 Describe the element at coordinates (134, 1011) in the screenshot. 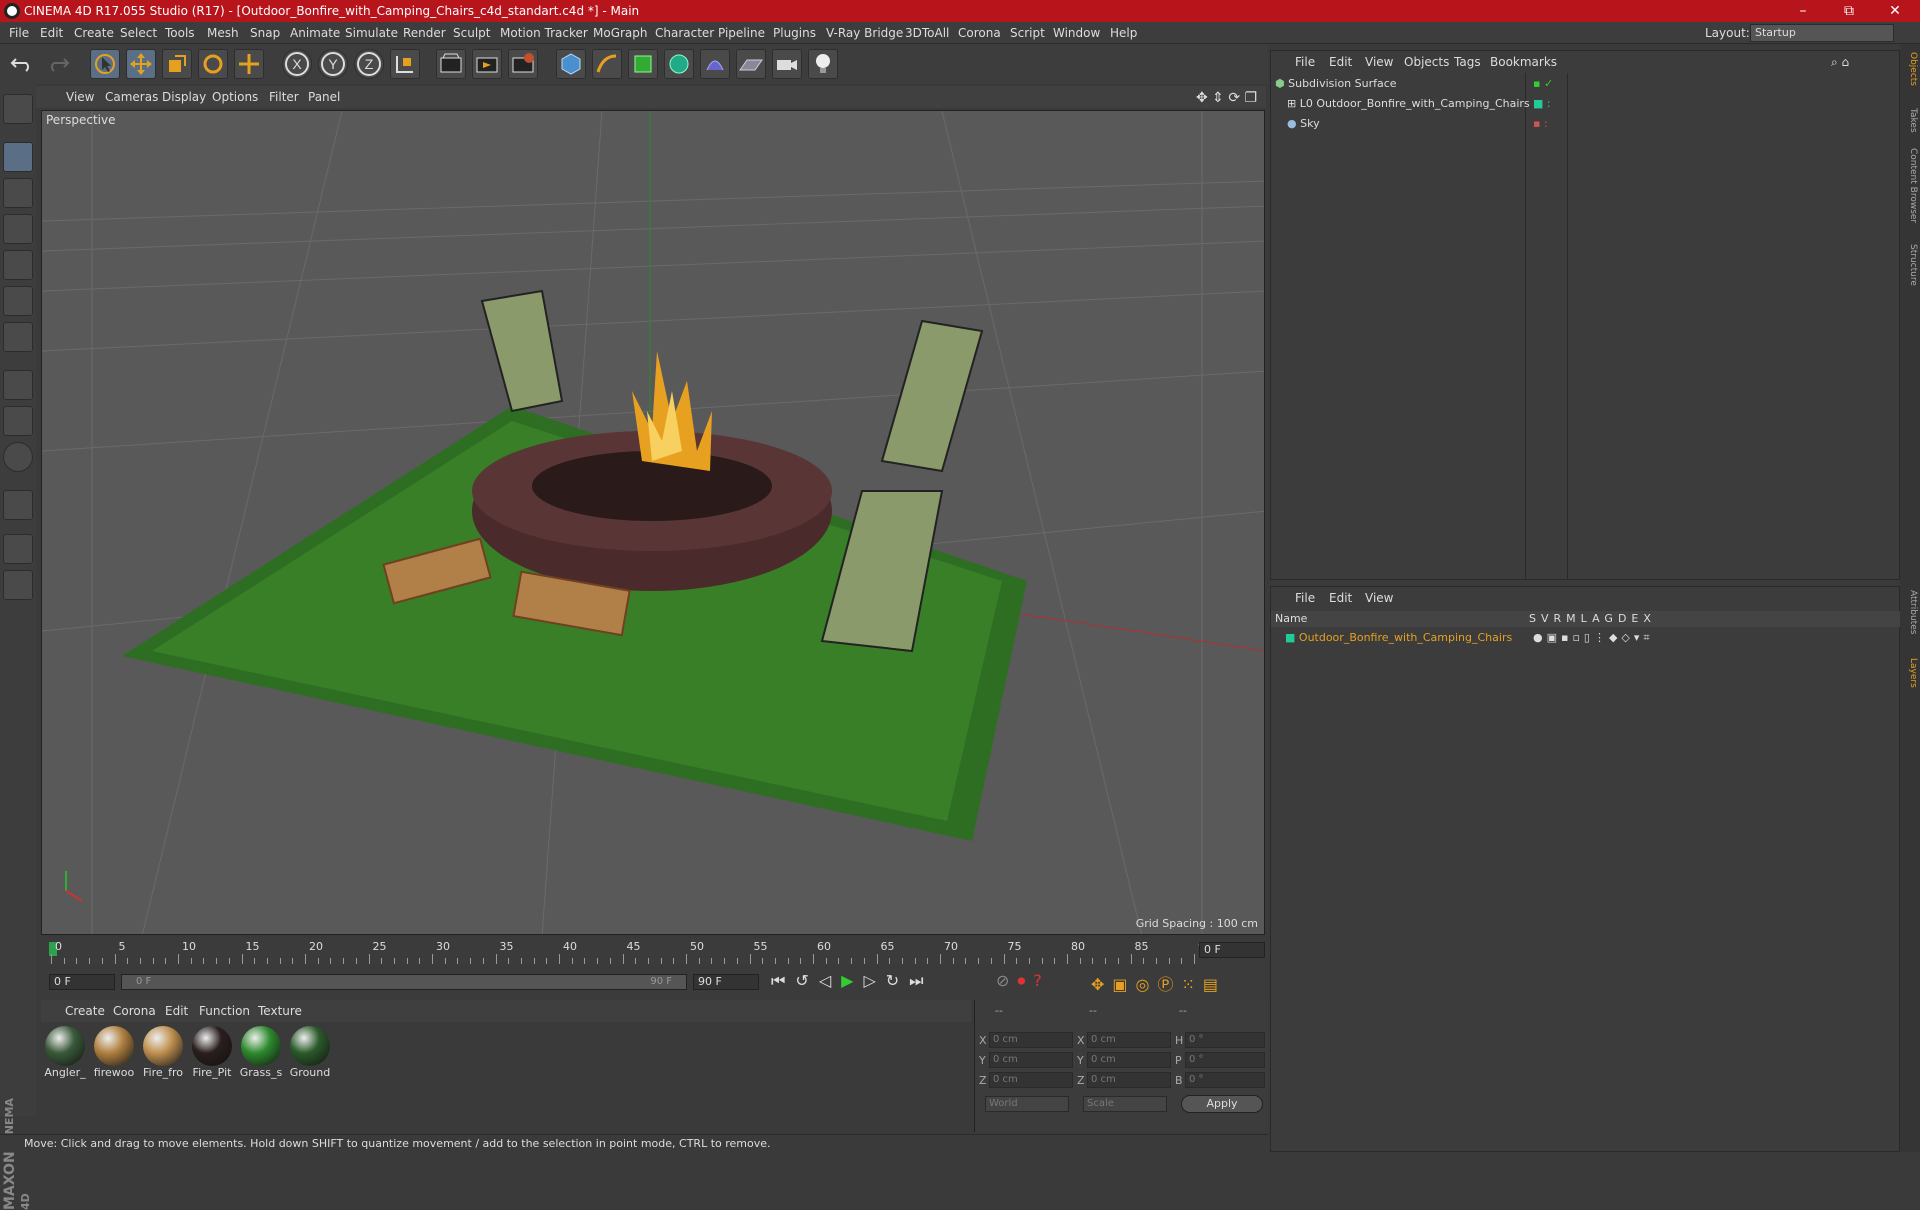

I see `material-menu-corona: Corona` at that location.